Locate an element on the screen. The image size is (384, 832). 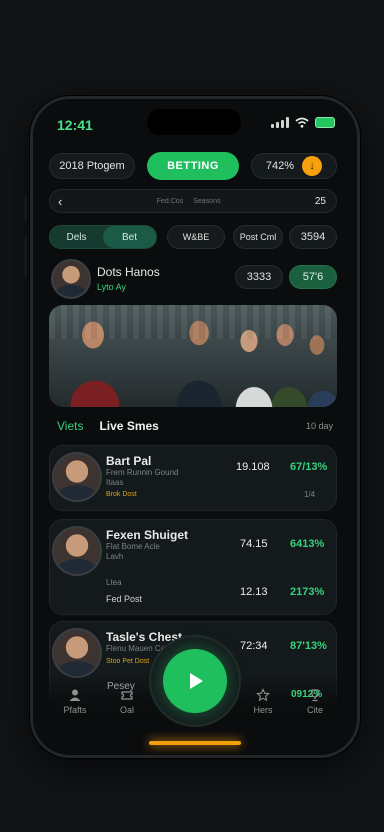
stadium-stand is located at coordinates (193, 322).